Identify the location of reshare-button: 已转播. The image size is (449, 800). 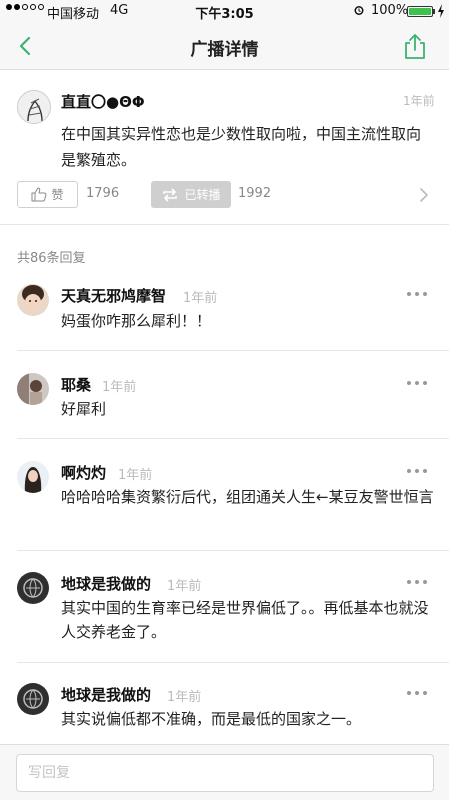
(191, 194).